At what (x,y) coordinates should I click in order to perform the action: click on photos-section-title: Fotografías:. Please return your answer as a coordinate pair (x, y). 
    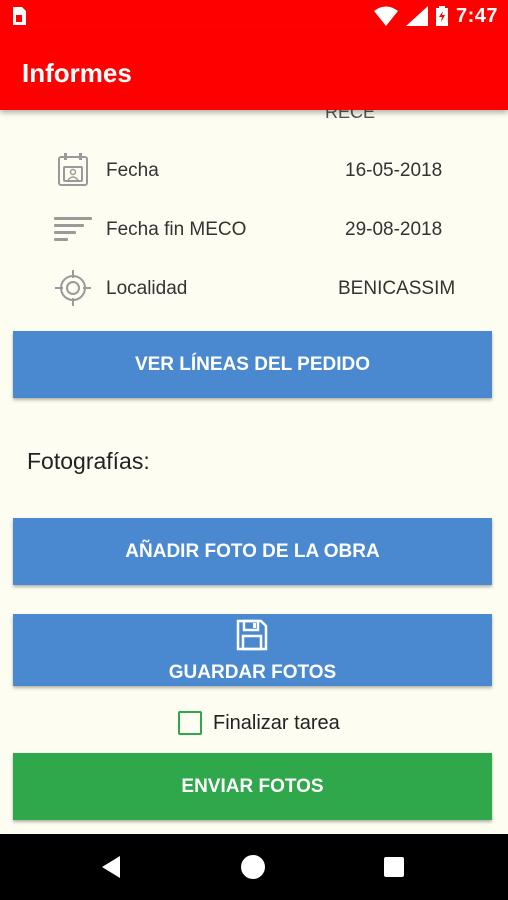
    Looking at the image, I should click on (88, 461).